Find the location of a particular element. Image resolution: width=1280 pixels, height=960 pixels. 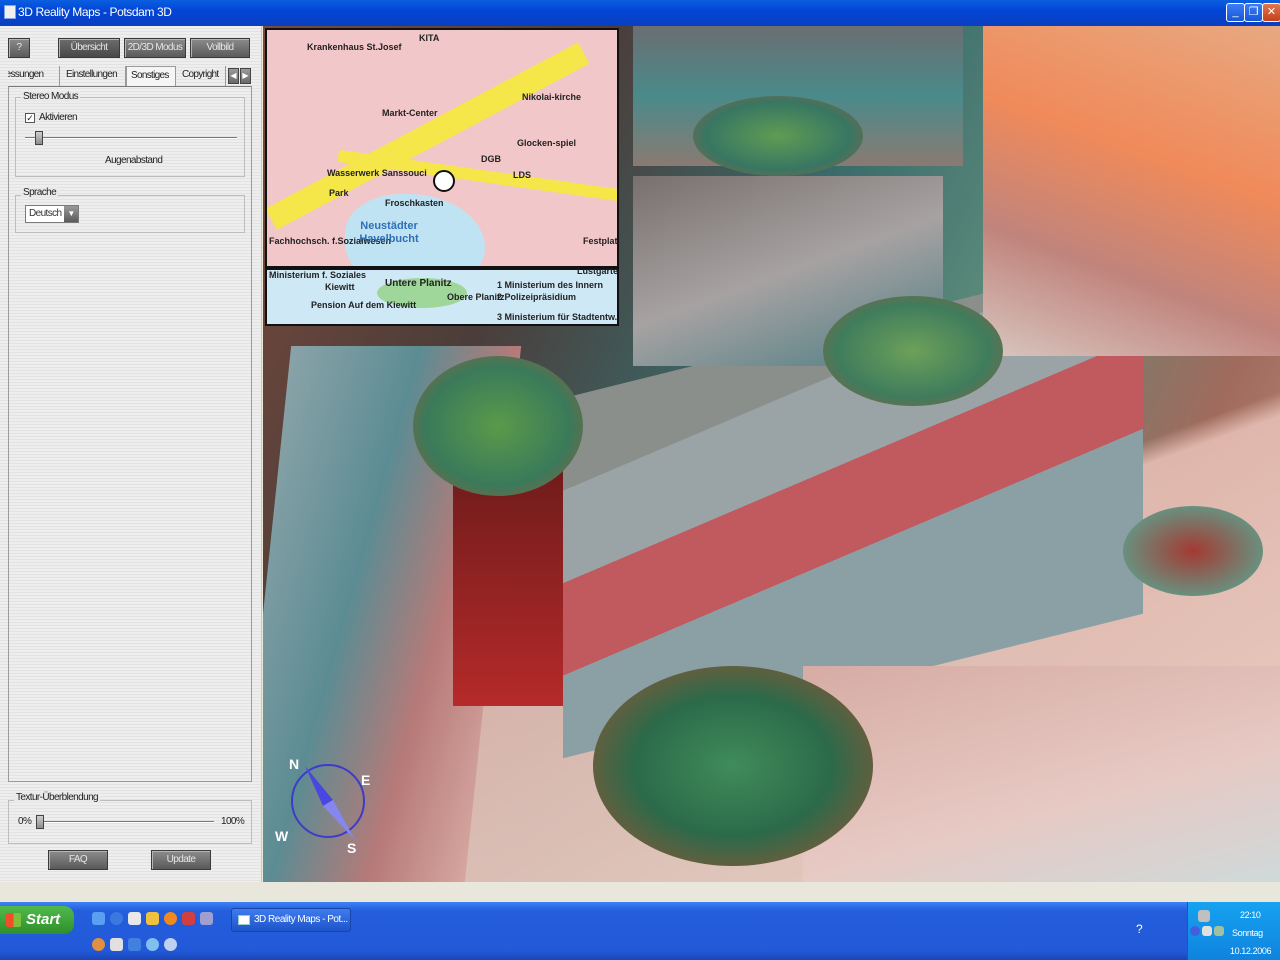

language-select-value: Deutsch is located at coordinates (45, 213).